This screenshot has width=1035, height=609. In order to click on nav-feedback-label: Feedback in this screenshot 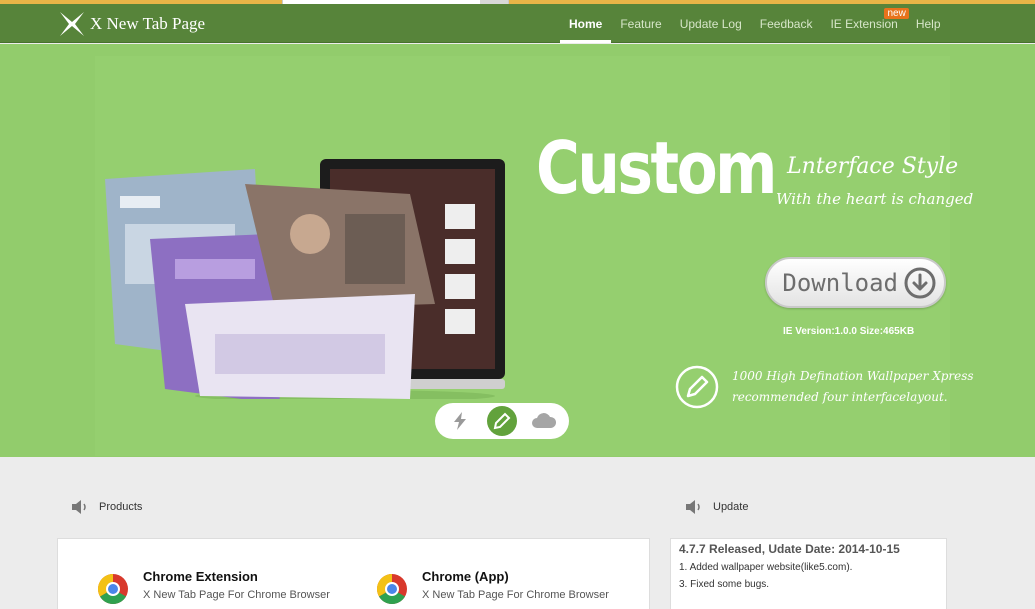, I will do `click(786, 23)`.